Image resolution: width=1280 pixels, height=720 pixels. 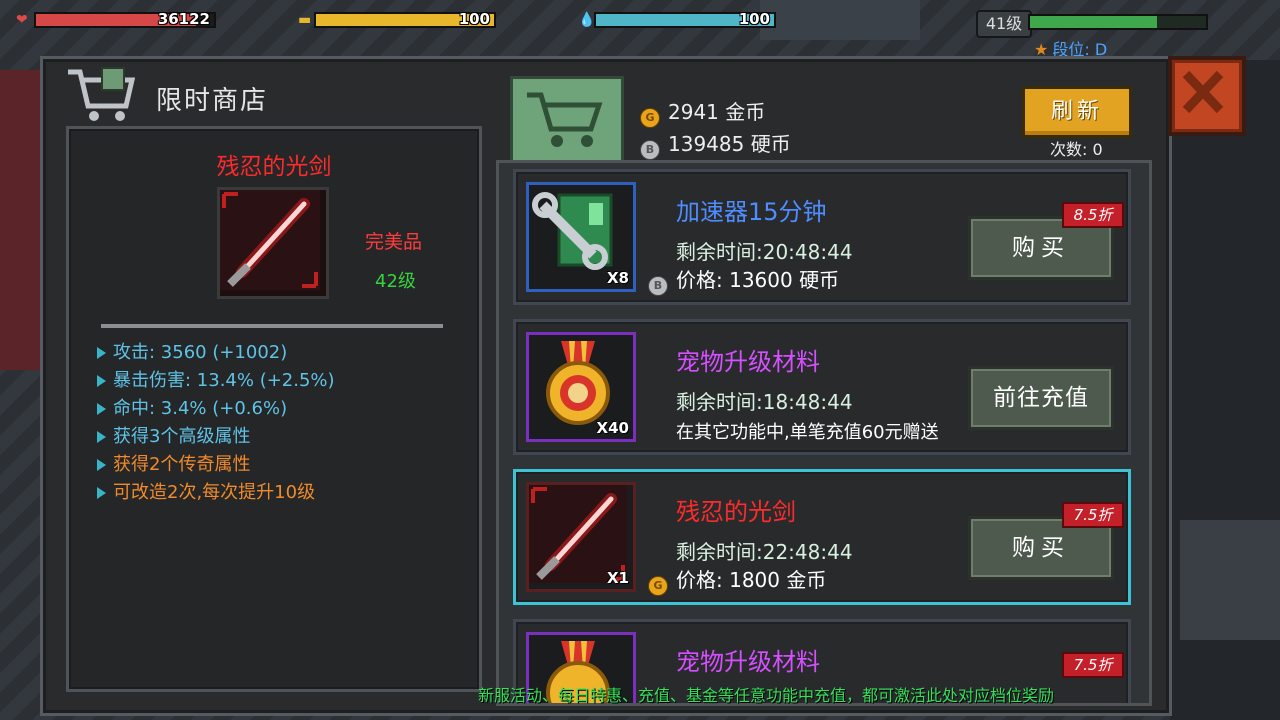 What do you see at coordinates (1093, 215) in the screenshot?
I see `discount-badge: 8.5折` at bounding box center [1093, 215].